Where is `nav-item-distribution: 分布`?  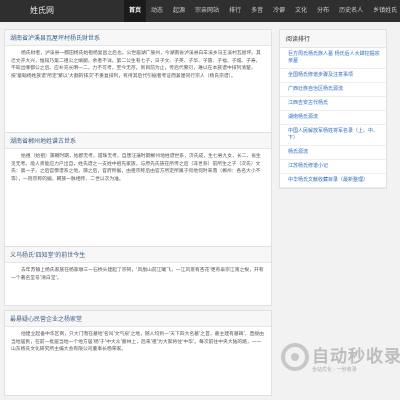 nav-item-distribution: 分布 is located at coordinates (323, 11).